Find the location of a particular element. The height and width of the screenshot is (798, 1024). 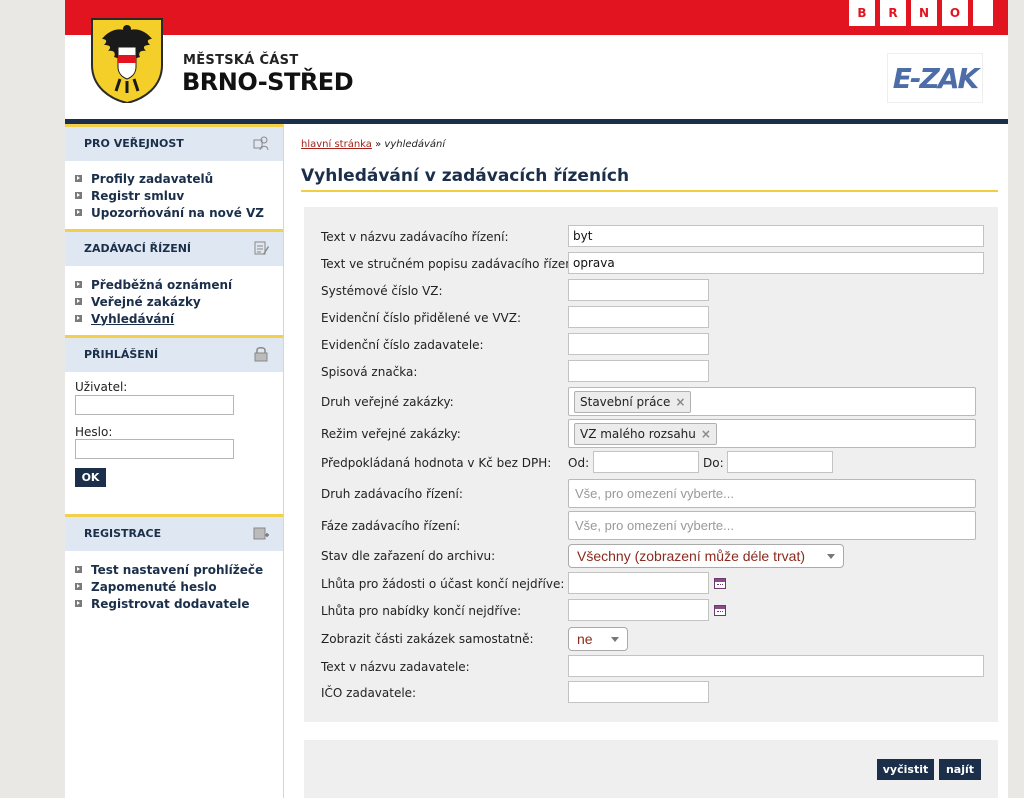

brno-logo: B R N O is located at coordinates (921, 13).